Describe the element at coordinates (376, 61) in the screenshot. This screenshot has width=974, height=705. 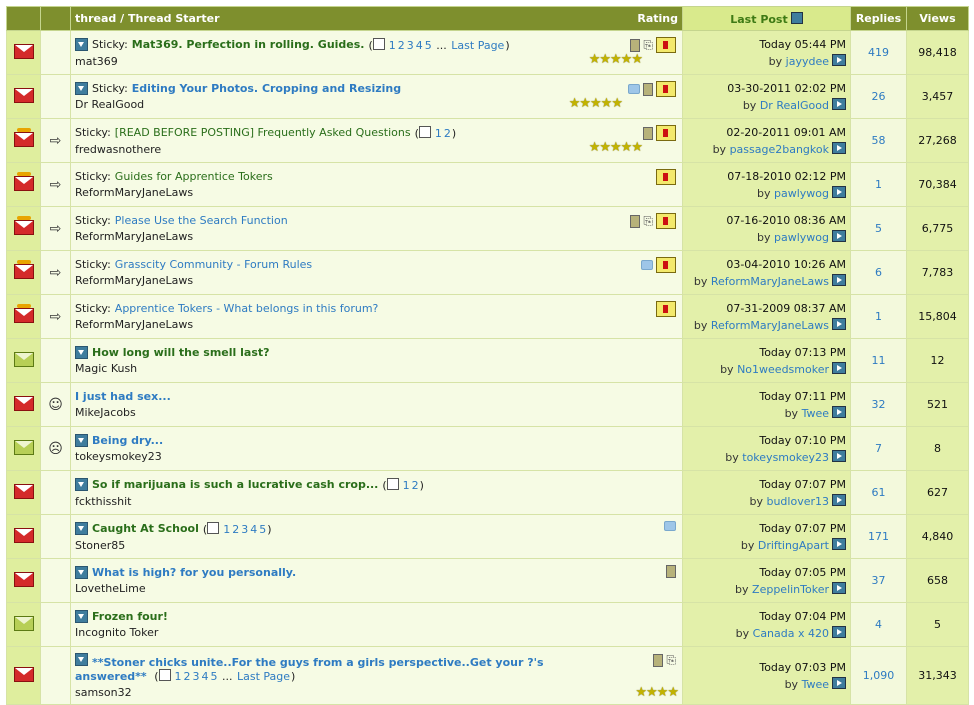
I see `thread-starter: mat369` at that location.